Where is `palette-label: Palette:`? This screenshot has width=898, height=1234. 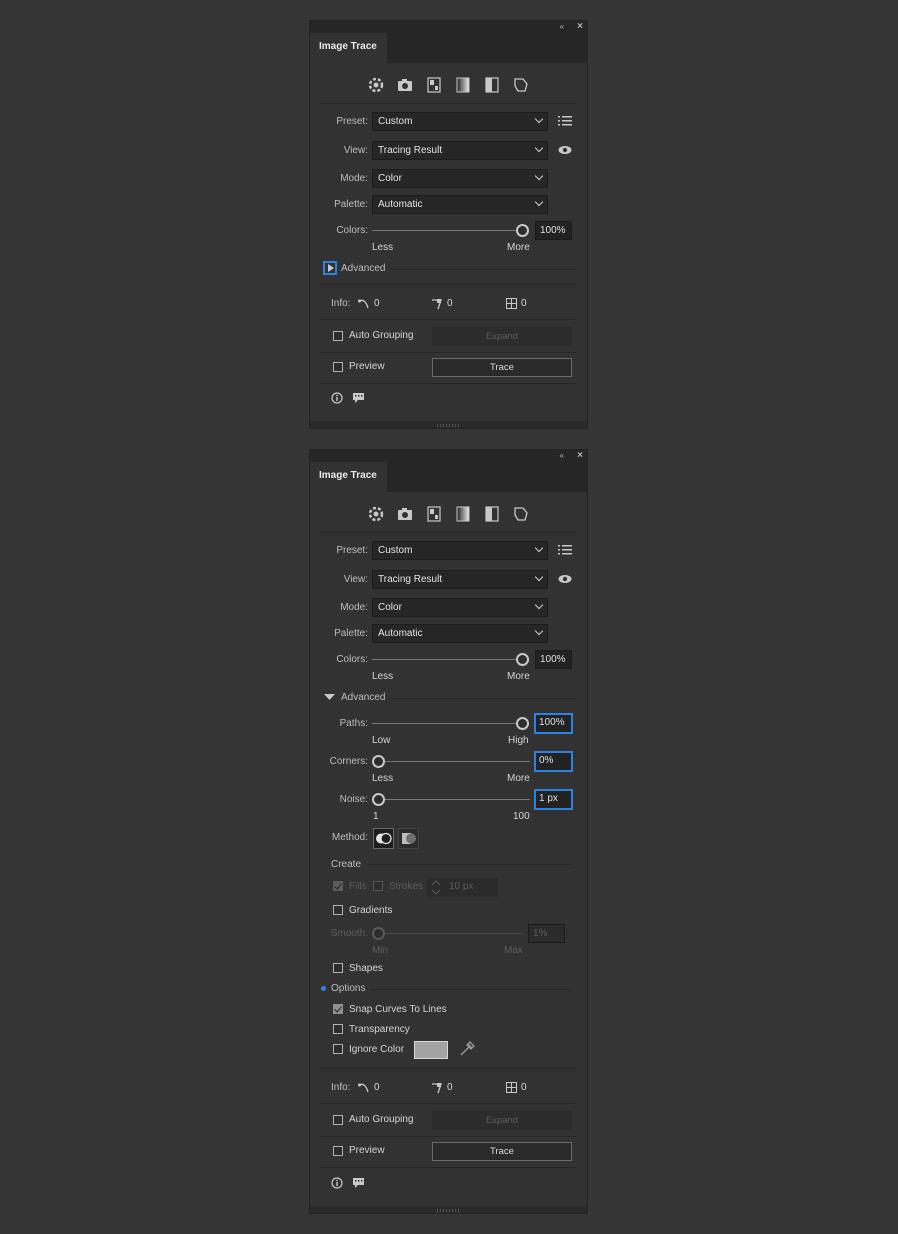 palette-label: Palette: is located at coordinates (351, 633).